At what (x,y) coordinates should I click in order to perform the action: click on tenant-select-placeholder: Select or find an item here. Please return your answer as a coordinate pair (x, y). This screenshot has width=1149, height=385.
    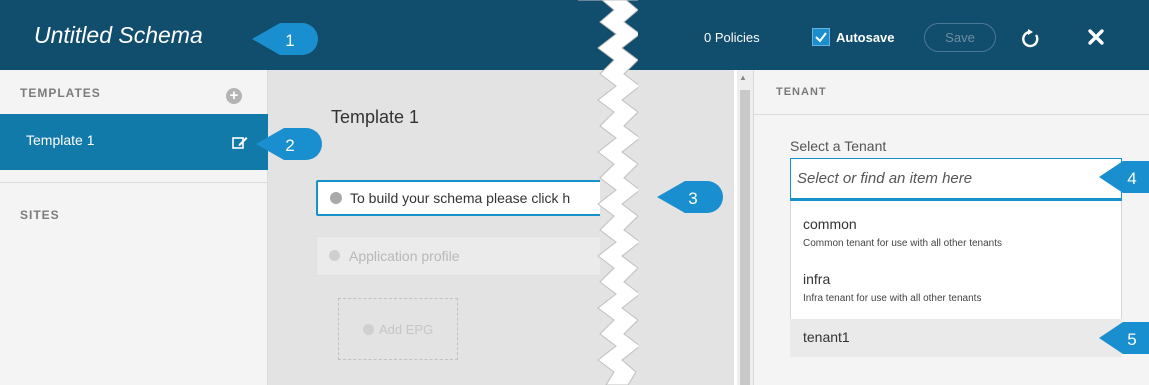
    Looking at the image, I should click on (885, 178).